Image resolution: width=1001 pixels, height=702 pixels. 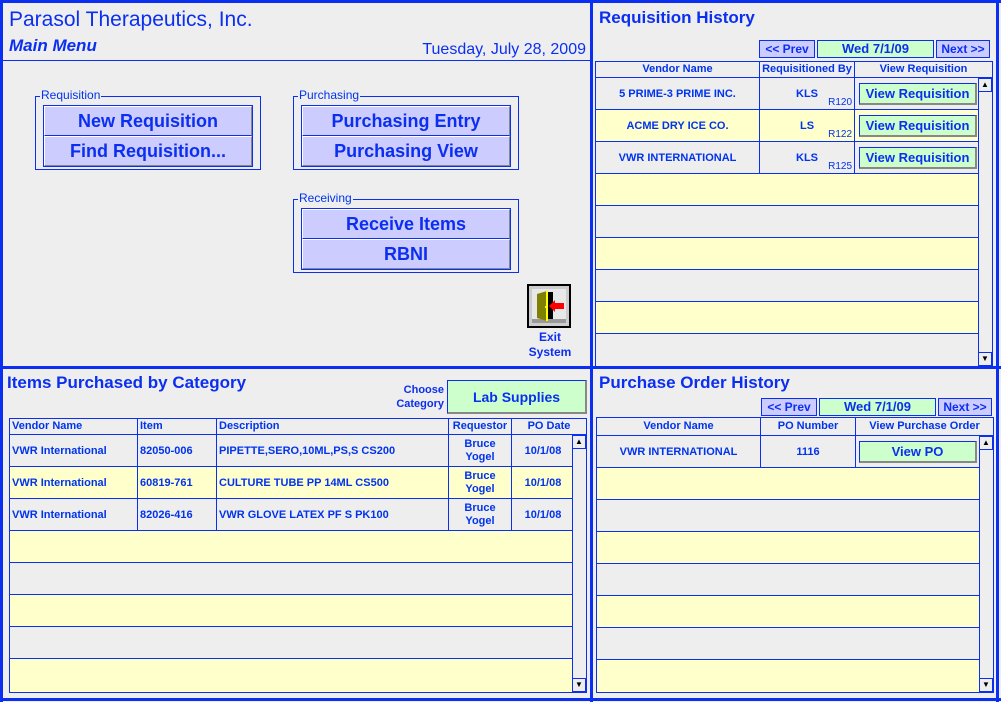 What do you see at coordinates (333, 514) in the screenshot?
I see `description-cell: VWR GLOVE LATEX PF S PK100` at bounding box center [333, 514].